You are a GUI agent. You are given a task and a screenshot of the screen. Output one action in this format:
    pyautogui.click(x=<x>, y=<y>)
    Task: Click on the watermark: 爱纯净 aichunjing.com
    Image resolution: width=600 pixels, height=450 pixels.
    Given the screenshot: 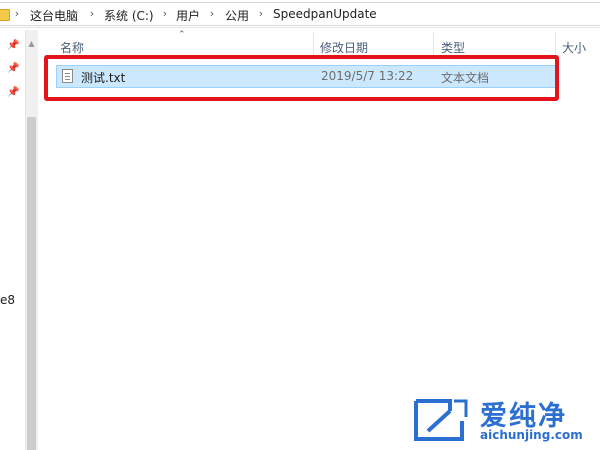 What is the action you would take?
    pyautogui.click(x=504, y=421)
    